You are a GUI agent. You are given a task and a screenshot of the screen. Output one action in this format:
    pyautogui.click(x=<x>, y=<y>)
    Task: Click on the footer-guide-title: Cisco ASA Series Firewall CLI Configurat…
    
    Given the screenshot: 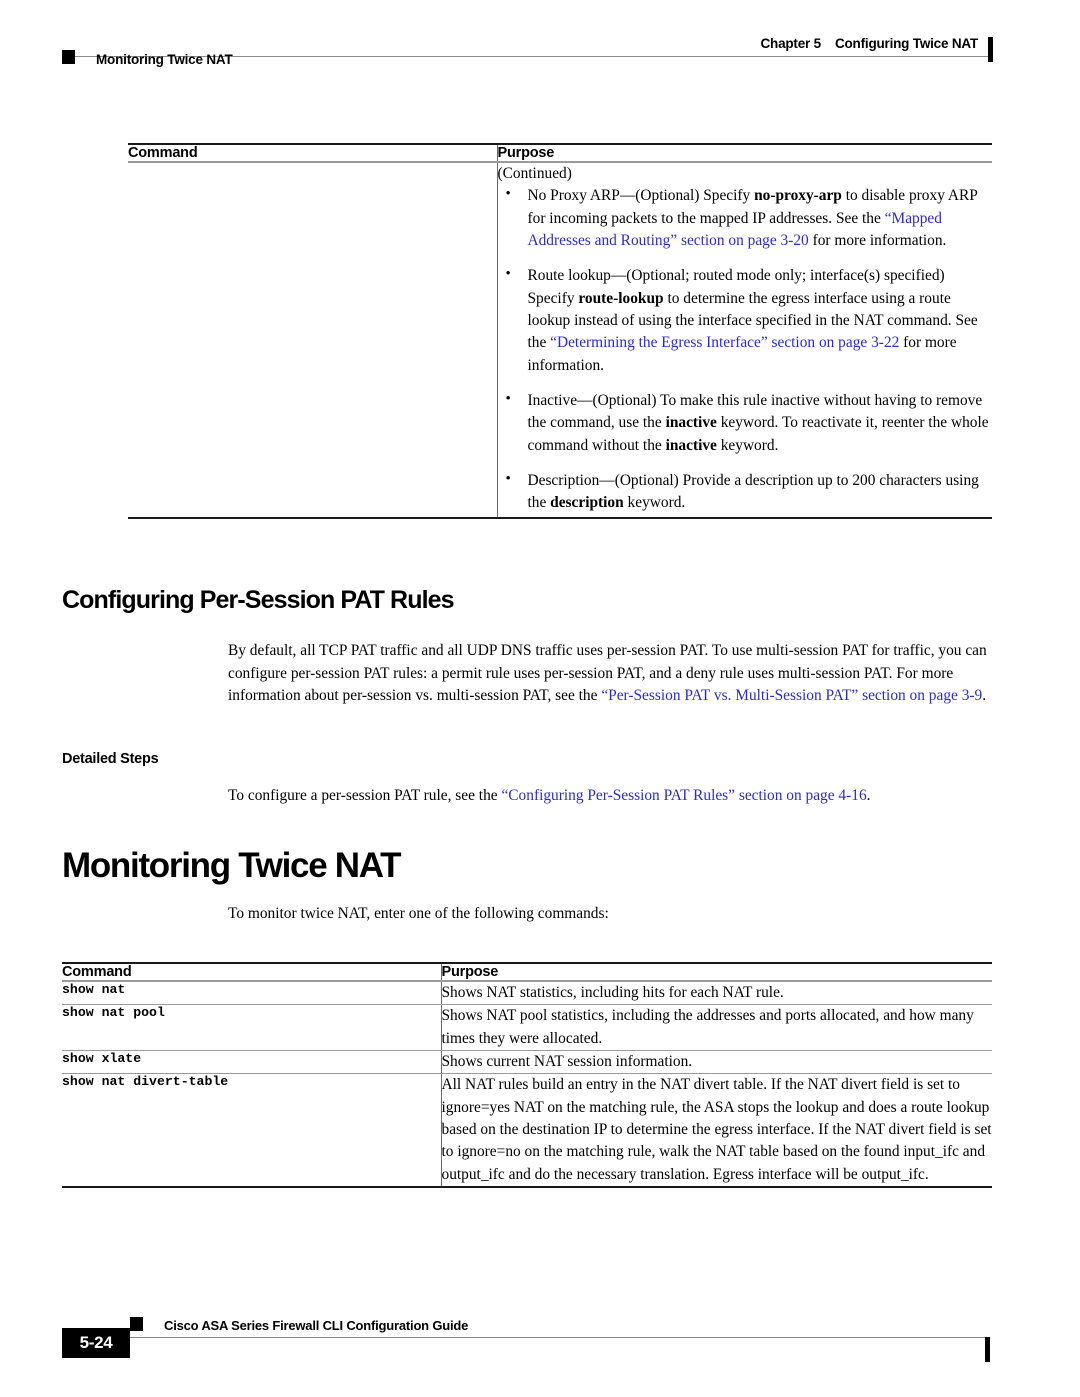 What is the action you would take?
    pyautogui.click(x=316, y=1325)
    